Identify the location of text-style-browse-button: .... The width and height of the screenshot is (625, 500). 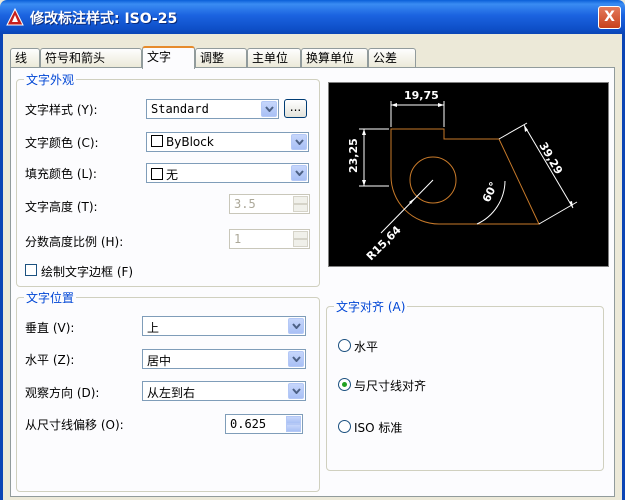
(295, 108).